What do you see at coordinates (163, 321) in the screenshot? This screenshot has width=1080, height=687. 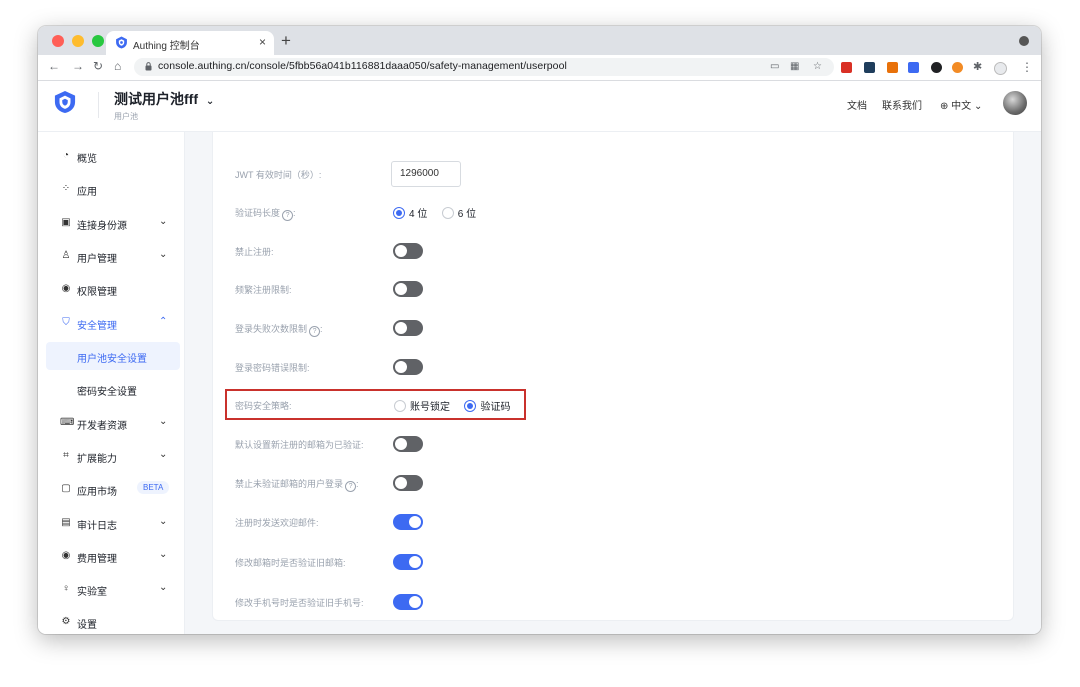 I see `chevron-up-icon: ⌃` at bounding box center [163, 321].